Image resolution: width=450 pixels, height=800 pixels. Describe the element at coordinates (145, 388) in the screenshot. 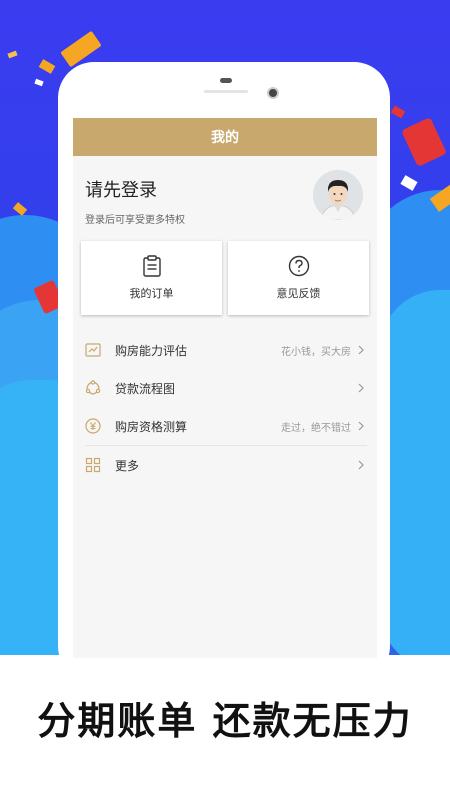

I see `menu-item-label: 贷款流程图` at that location.